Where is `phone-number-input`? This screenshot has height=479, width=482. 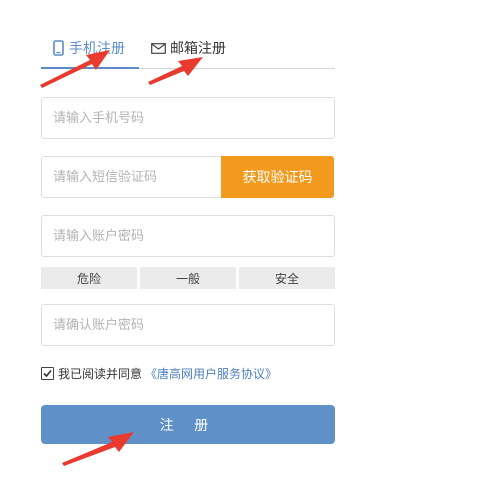
phone-number-input is located at coordinates (188, 118).